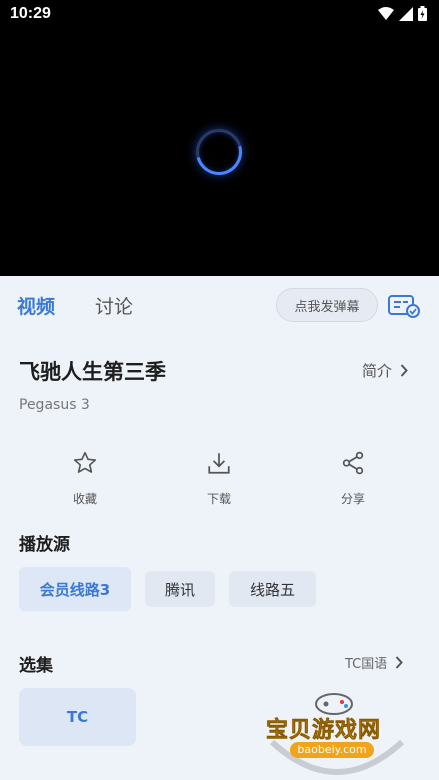 The height and width of the screenshot is (780, 439). Describe the element at coordinates (218, 499) in the screenshot. I see `download-label: 下载` at that location.